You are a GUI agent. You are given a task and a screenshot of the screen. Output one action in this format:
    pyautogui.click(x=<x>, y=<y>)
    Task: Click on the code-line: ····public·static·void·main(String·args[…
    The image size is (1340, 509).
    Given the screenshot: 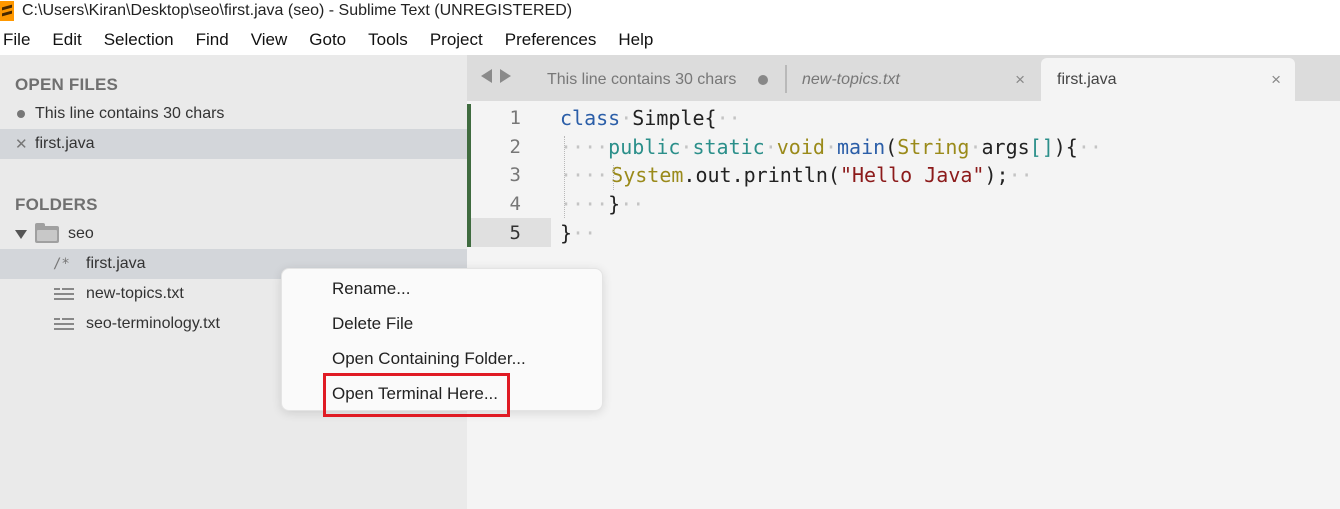 What is the action you would take?
    pyautogui.click(x=831, y=146)
    